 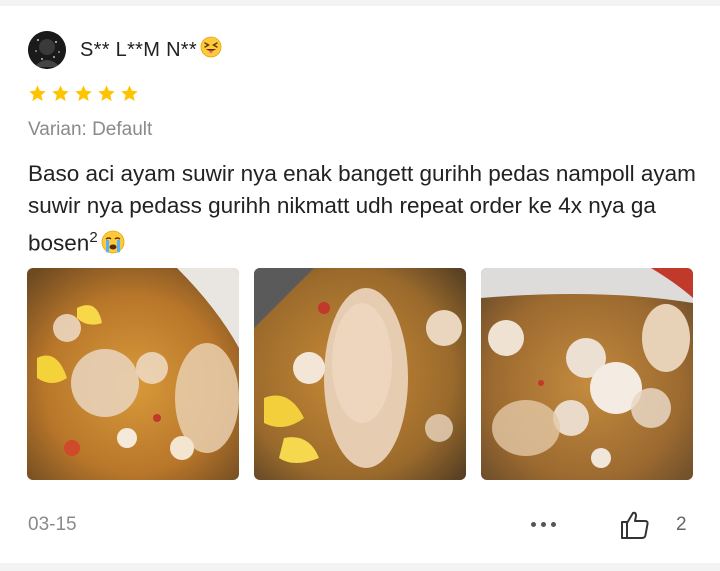 I want to click on more-dots-icon, so click(x=543, y=524).